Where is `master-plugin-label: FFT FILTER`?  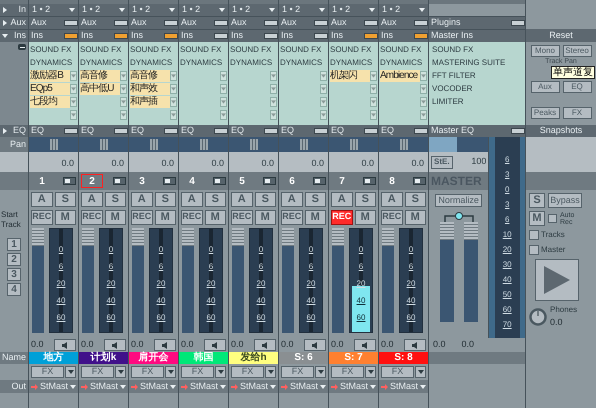
master-plugin-label: FFT FILTER is located at coordinates (477, 76).